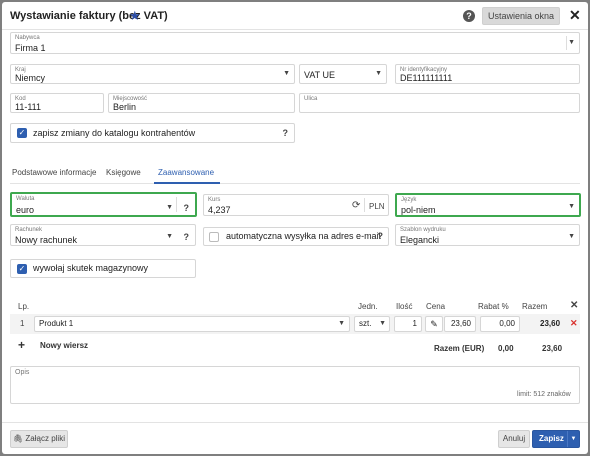 This screenshot has height=456, width=590. What do you see at coordinates (22, 269) in the screenshot?
I see `warehouse-effect-checkbox: ✓` at bounding box center [22, 269].